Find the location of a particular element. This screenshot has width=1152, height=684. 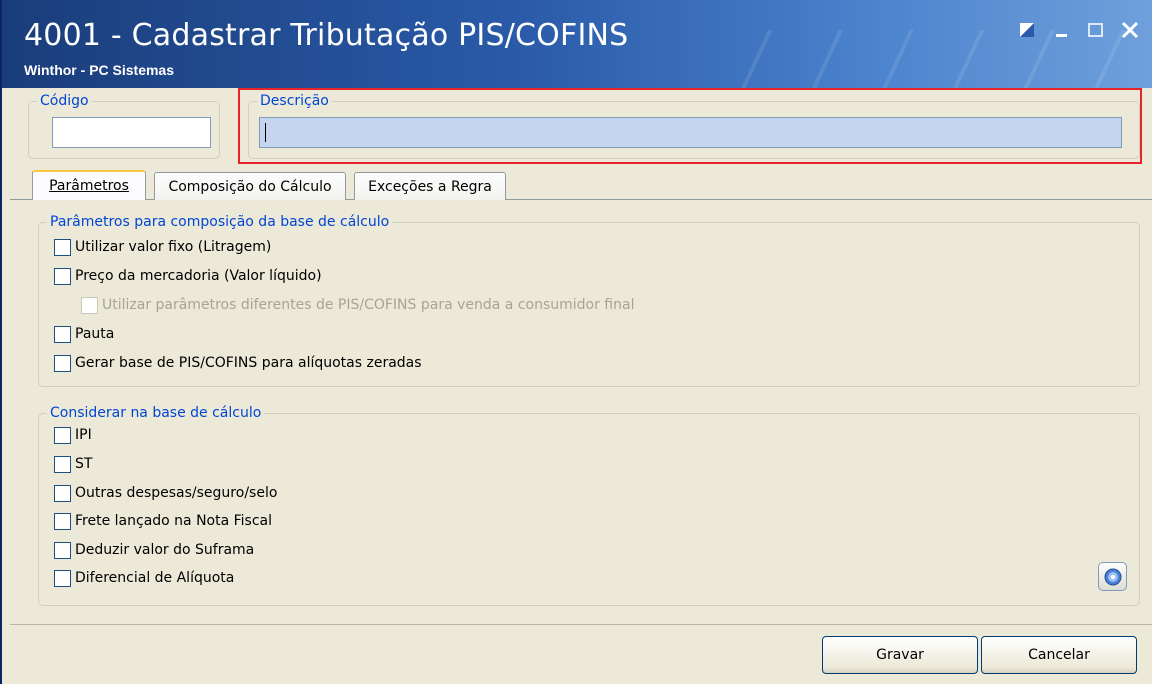

option-suframa: Deduzir valor do Suframa is located at coordinates (154, 550).